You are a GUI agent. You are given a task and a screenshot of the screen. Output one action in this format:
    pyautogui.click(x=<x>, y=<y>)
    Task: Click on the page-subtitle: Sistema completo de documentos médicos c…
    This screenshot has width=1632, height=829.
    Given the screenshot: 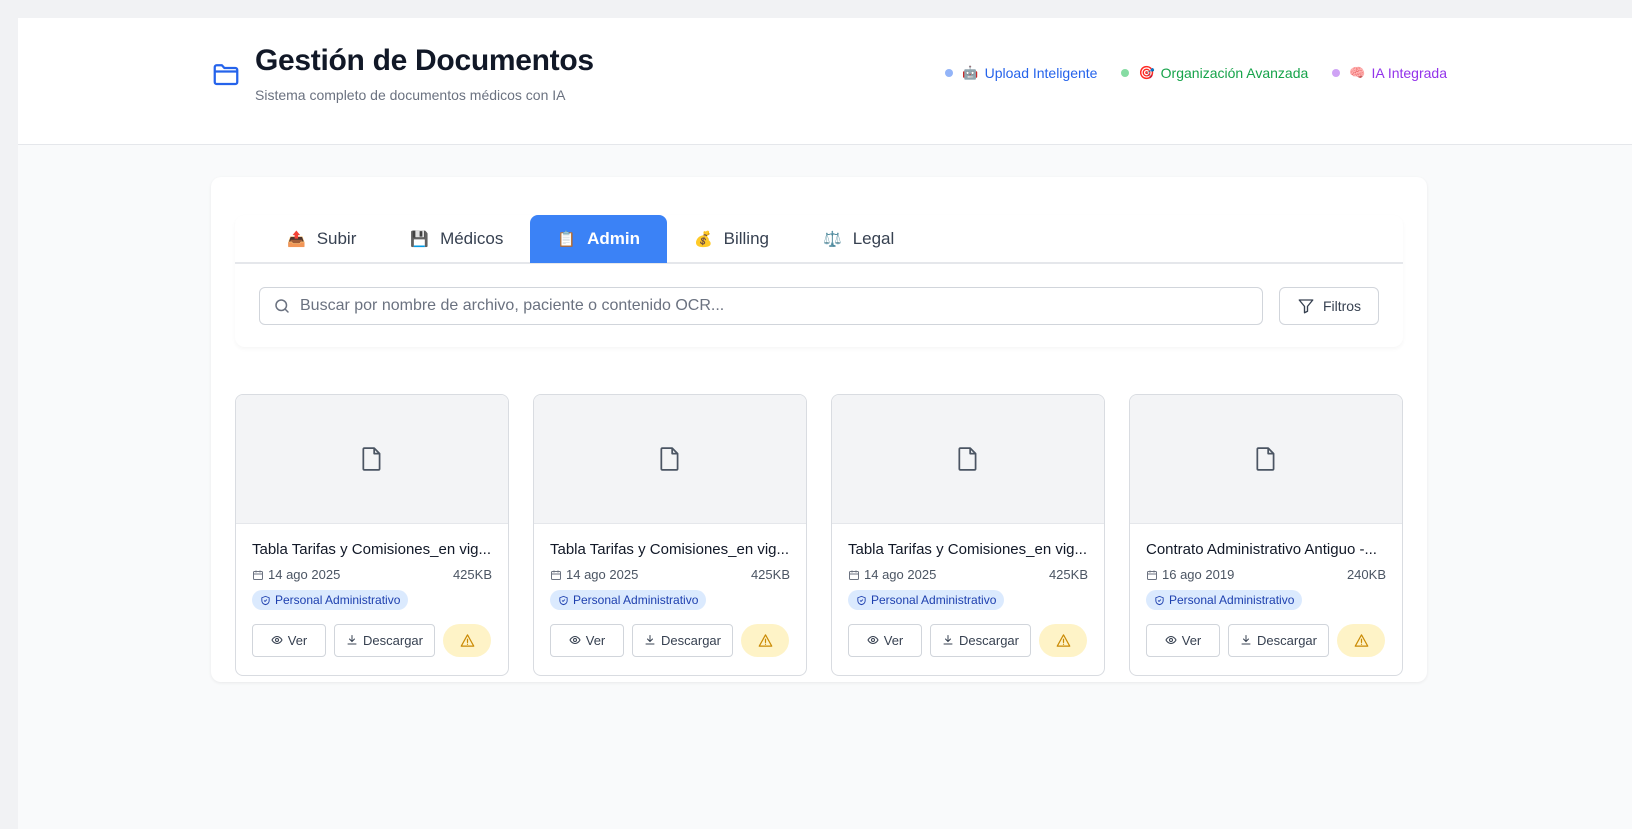 What is the action you would take?
    pyautogui.click(x=410, y=95)
    